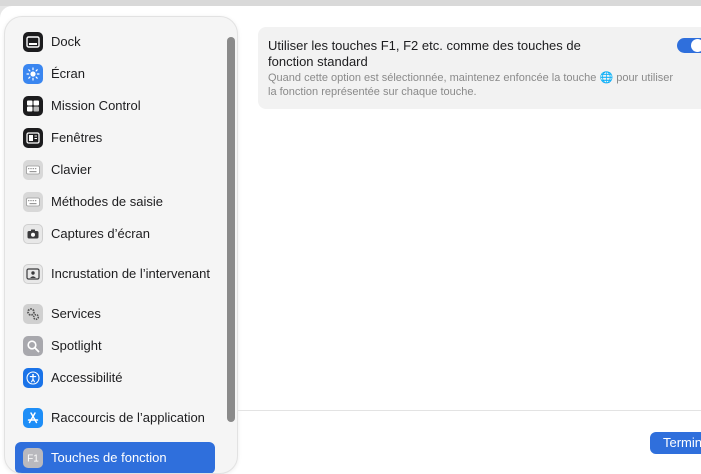  I want to click on display-icon, so click(33, 74).